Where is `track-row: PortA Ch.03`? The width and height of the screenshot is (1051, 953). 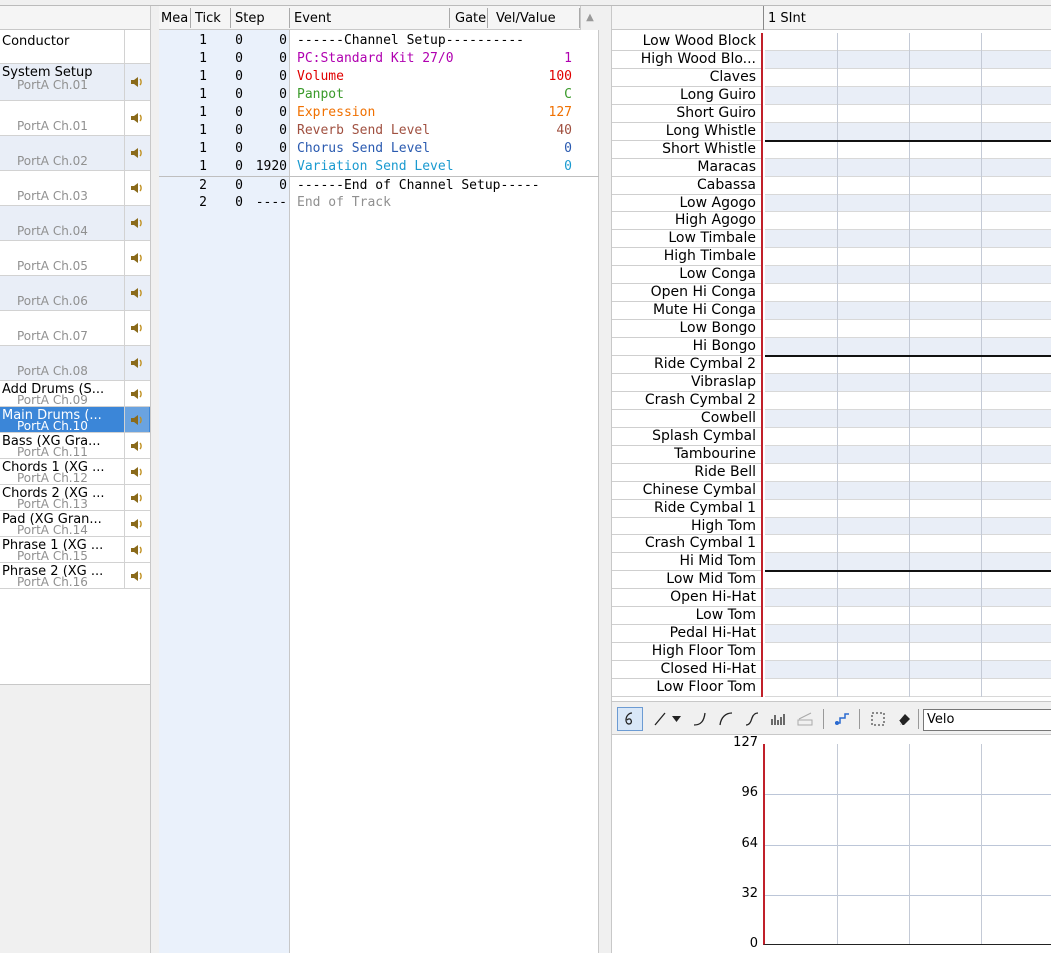 track-row: PortA Ch.03 is located at coordinates (75, 188).